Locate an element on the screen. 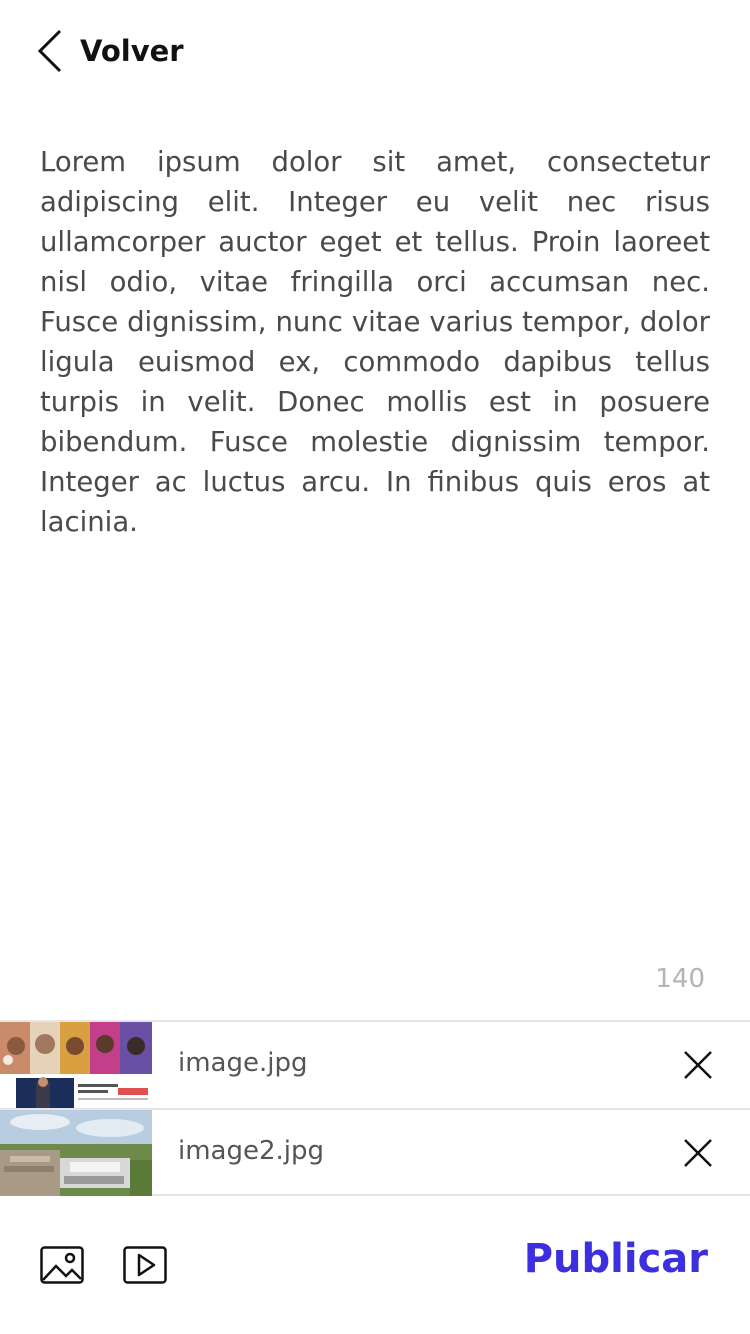 This screenshot has width=750, height=1334. attachment-item: image.jpg is located at coordinates (375, 1064).